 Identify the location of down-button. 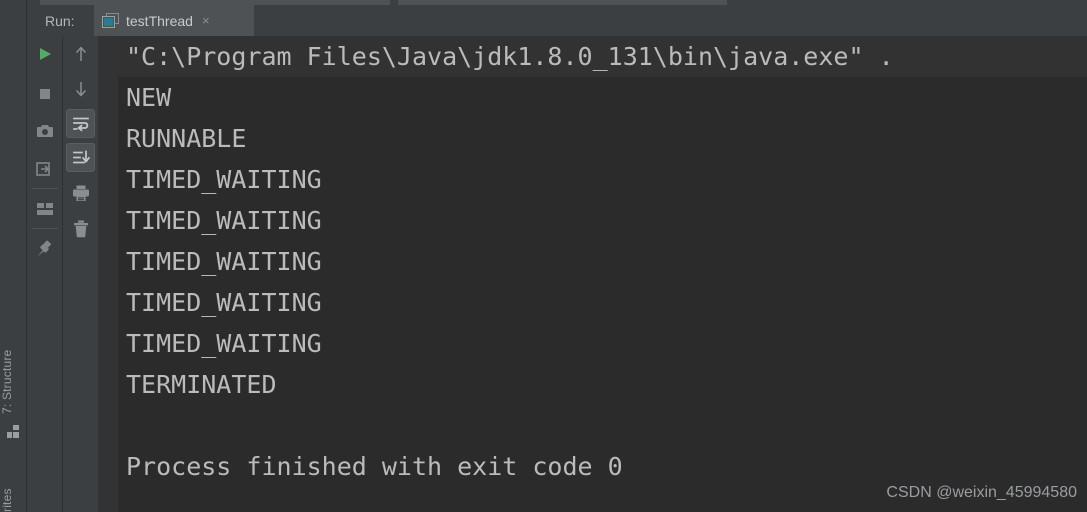
(80, 88).